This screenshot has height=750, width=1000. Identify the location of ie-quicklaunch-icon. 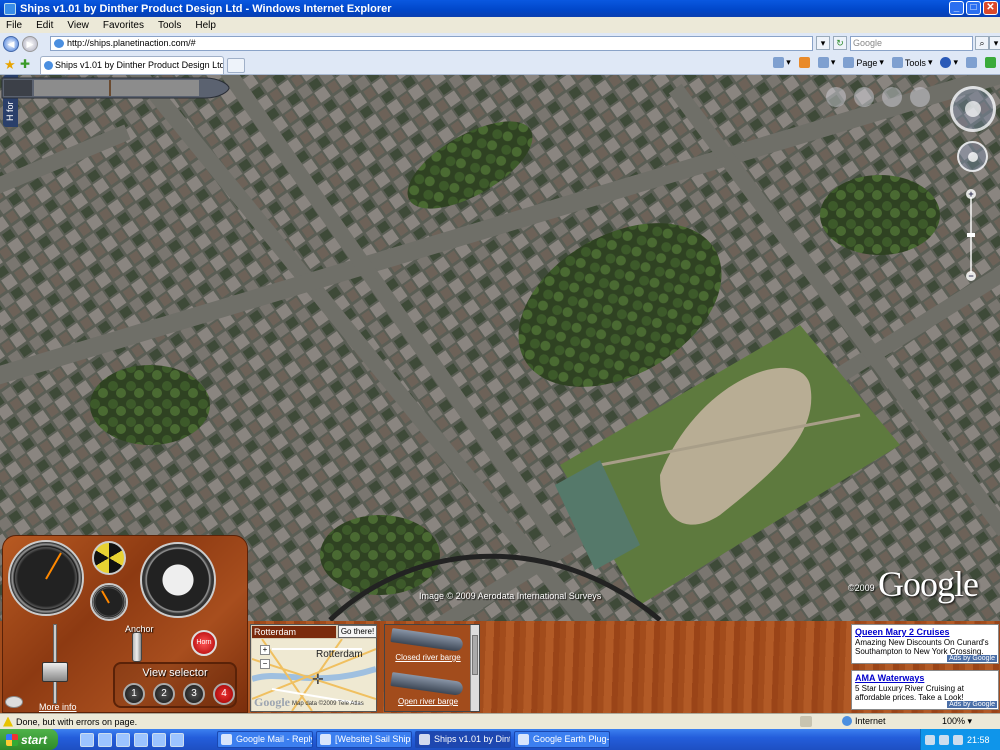
(87, 739).